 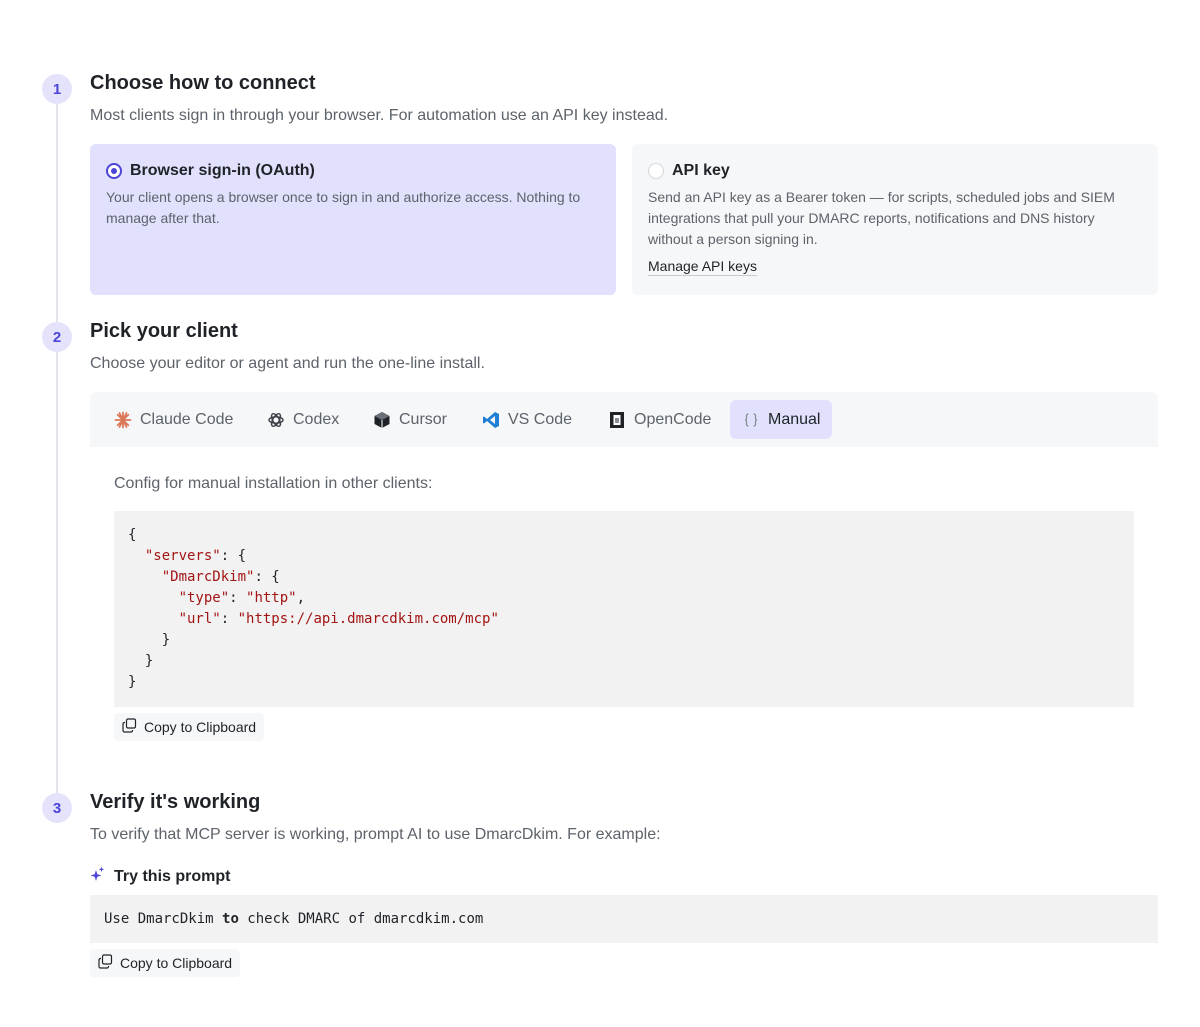 I want to click on radio-selected-icon, so click(x=114, y=171).